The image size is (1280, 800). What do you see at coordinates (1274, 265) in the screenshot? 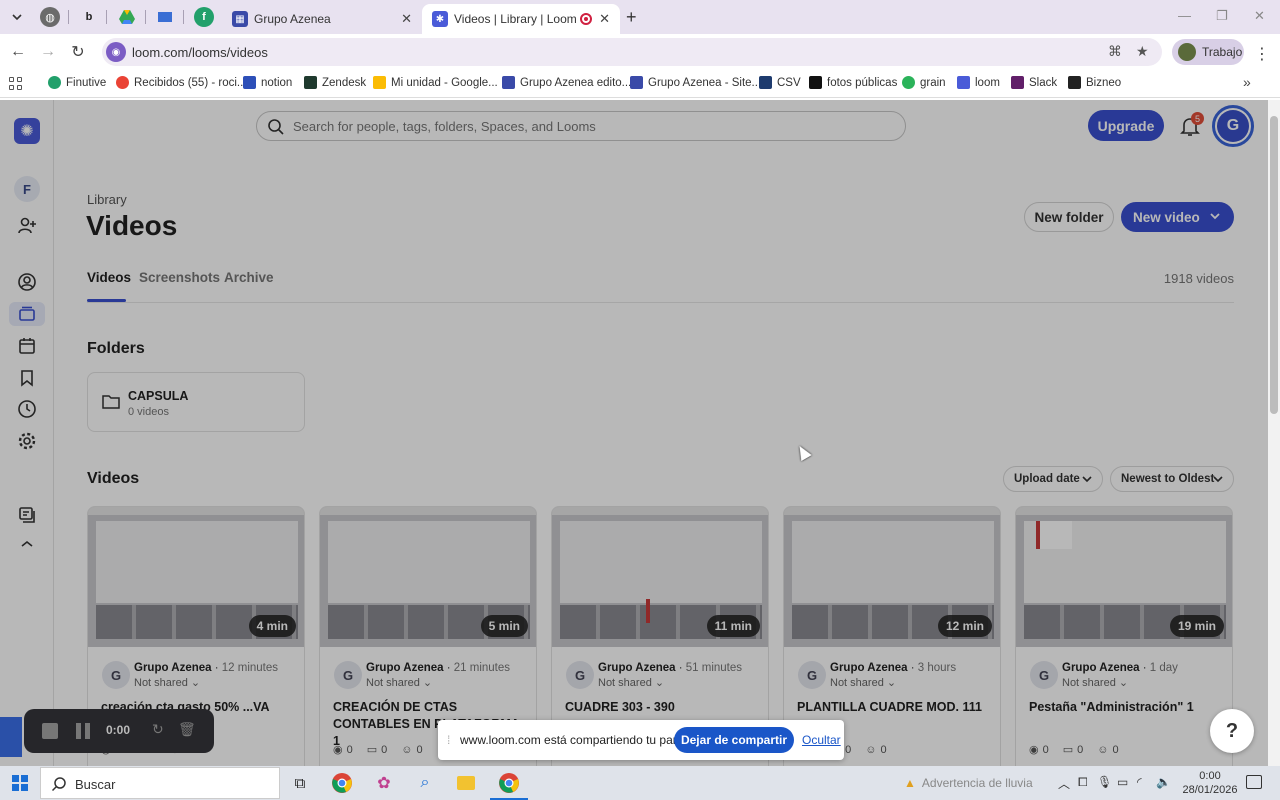
I see `scrollbar-thumb` at bounding box center [1274, 265].